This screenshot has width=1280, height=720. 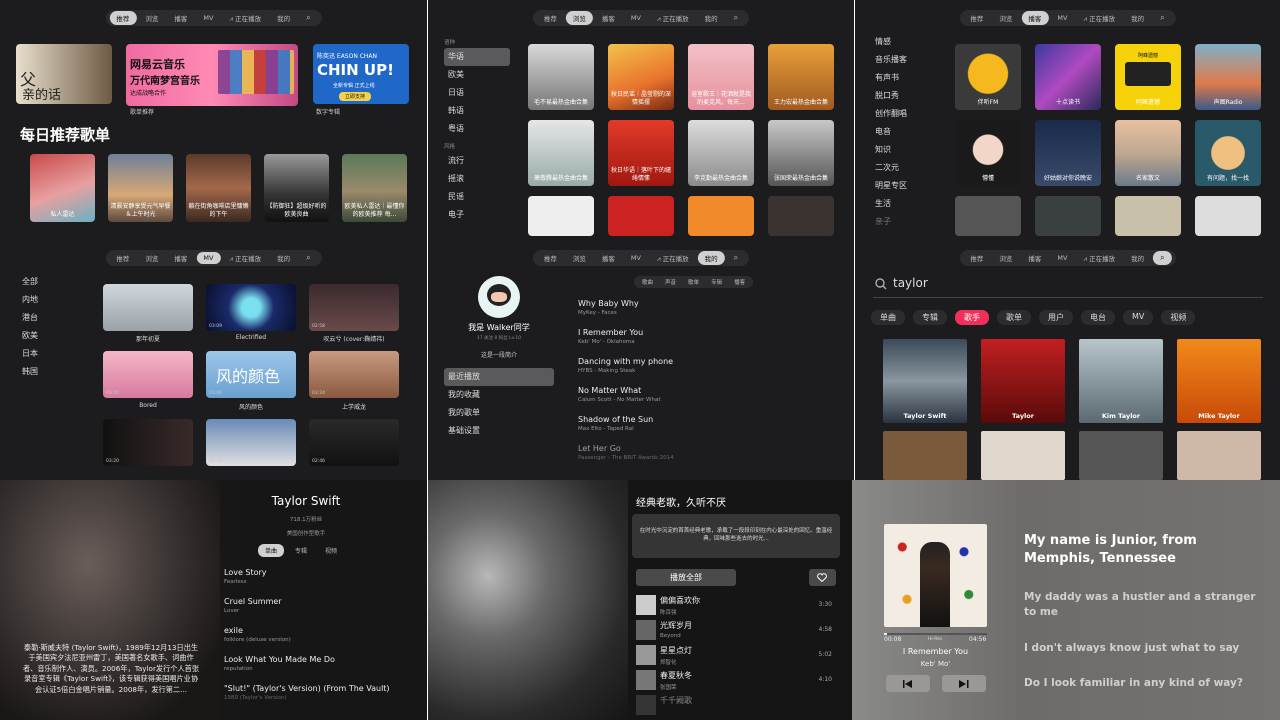 I want to click on mv-thumbnail: 03:20, so click(x=148, y=442).